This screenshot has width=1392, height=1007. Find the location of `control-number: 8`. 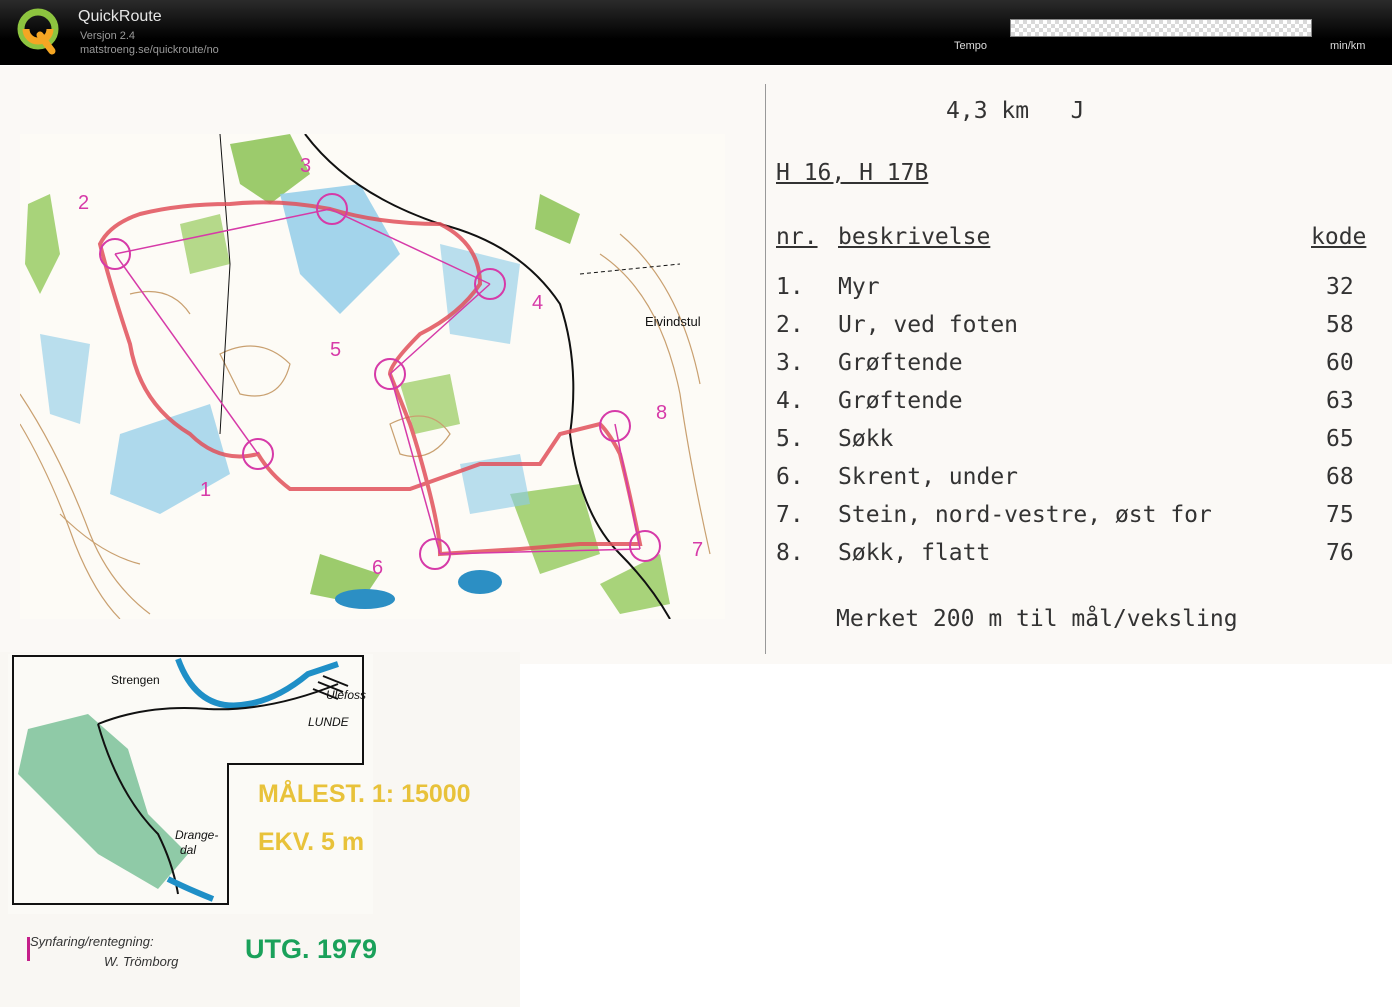

control-number: 8 is located at coordinates (661, 413).